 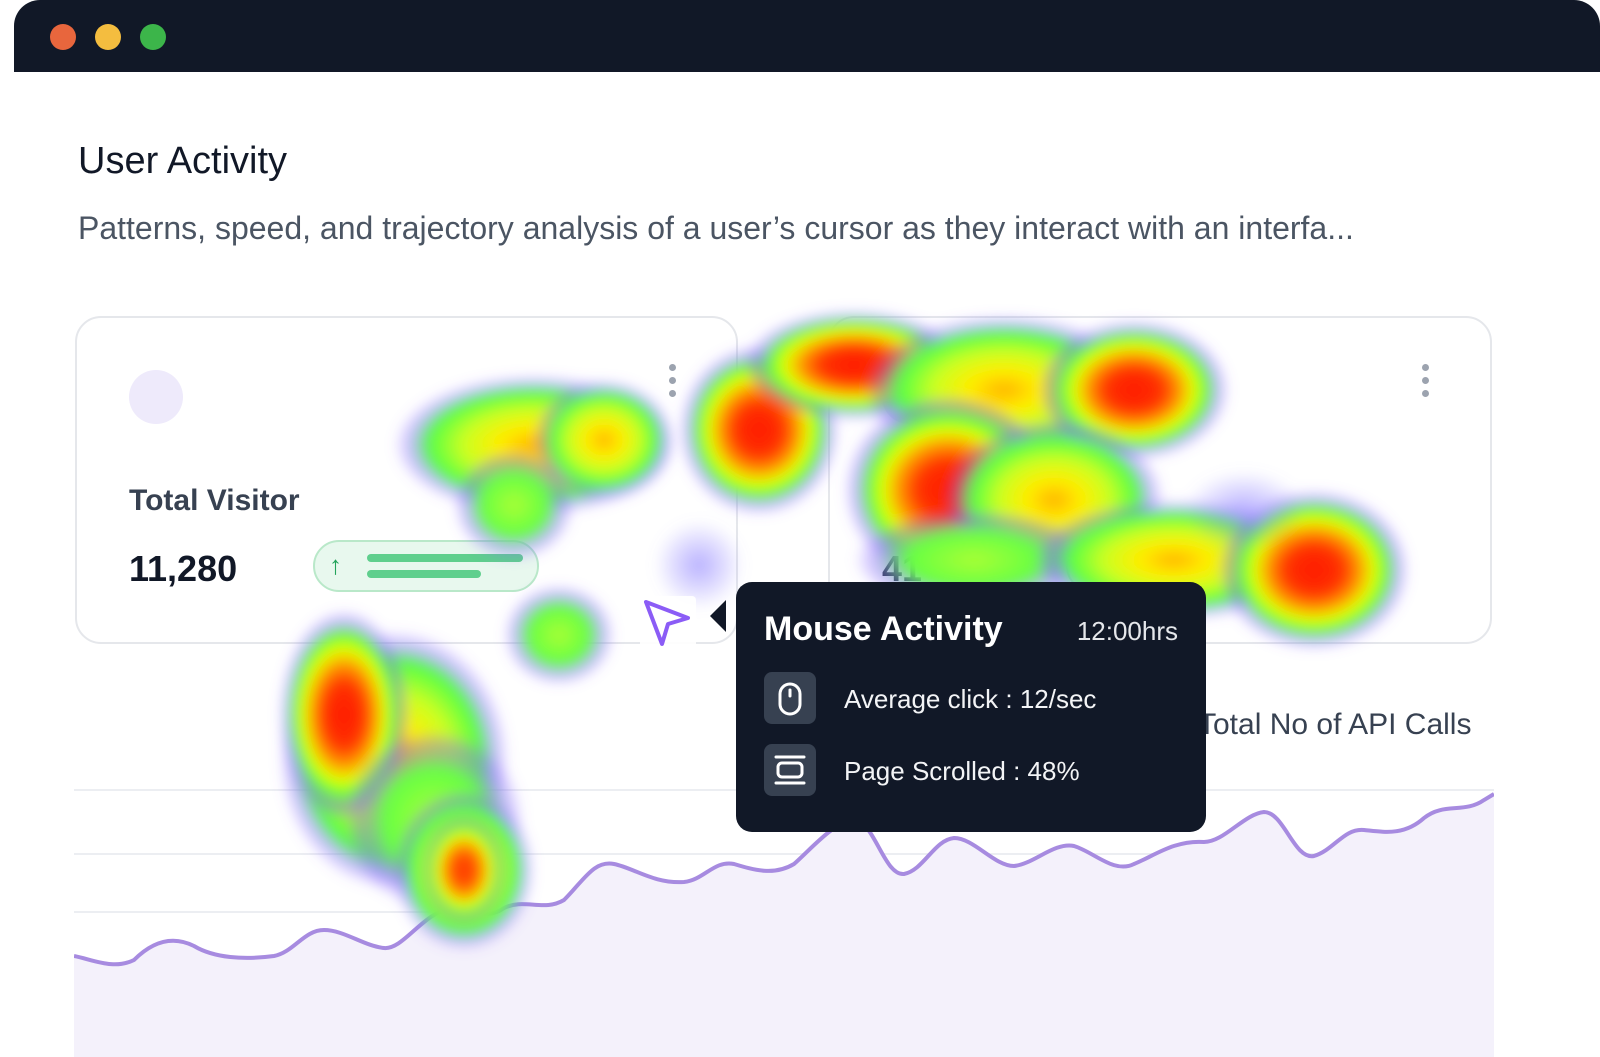 What do you see at coordinates (183, 568) in the screenshot?
I see `card-value: 11,280` at bounding box center [183, 568].